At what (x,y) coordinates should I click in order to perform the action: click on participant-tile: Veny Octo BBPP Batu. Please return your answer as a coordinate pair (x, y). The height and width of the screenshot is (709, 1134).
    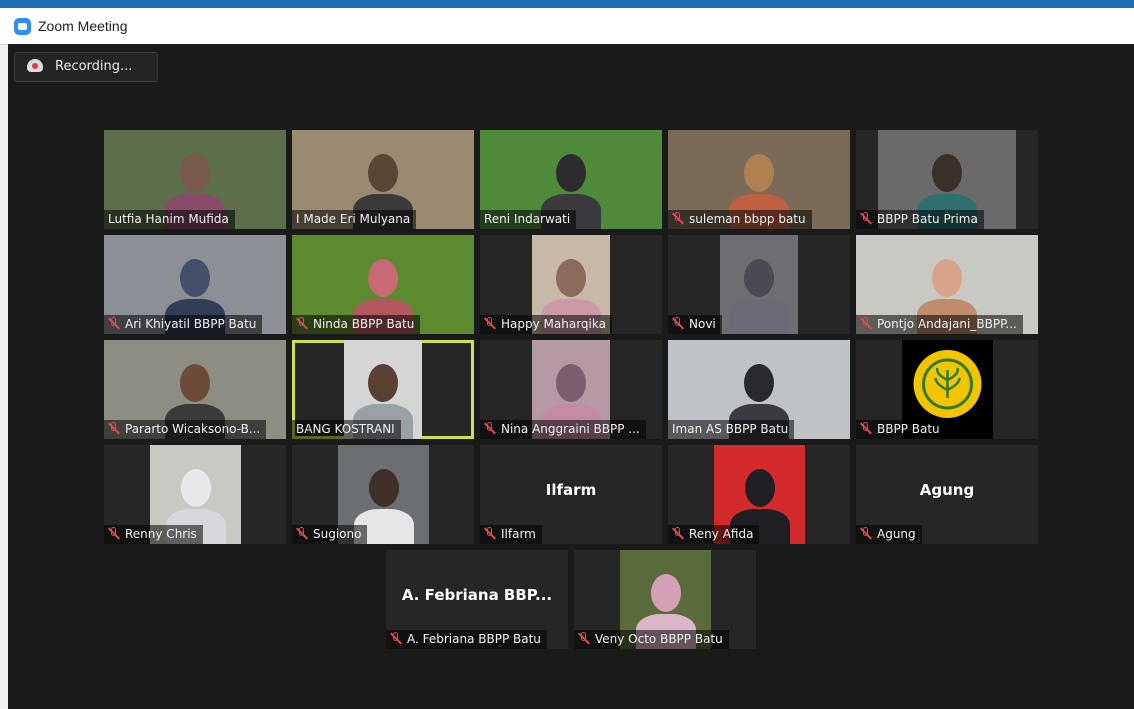
    Looking at the image, I should click on (665, 599).